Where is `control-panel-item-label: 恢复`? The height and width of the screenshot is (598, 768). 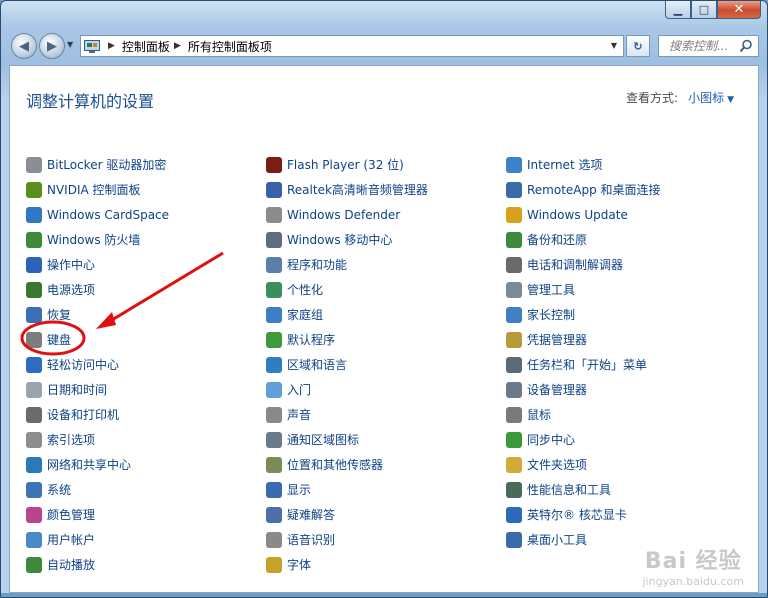
control-panel-item-label: 恢复 is located at coordinates (59, 314).